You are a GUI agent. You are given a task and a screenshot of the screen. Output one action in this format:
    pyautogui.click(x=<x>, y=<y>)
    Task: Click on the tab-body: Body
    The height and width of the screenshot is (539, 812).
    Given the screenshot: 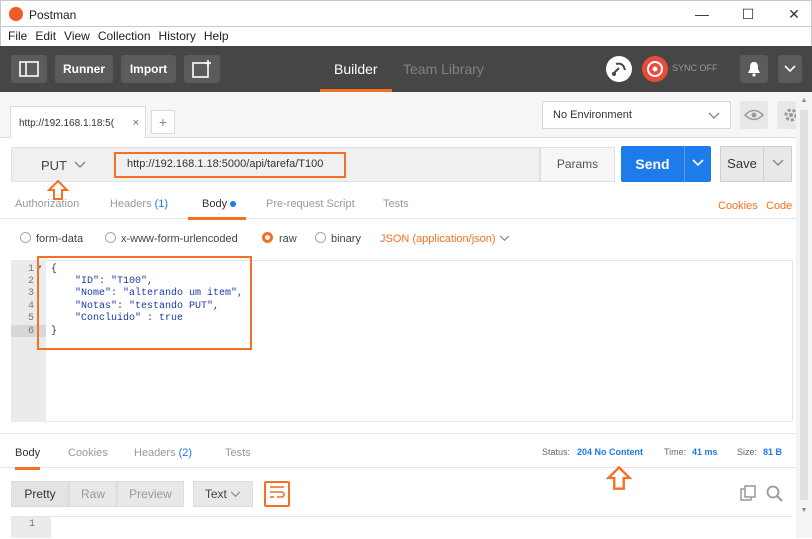 What is the action you would take?
    pyautogui.click(x=217, y=209)
    